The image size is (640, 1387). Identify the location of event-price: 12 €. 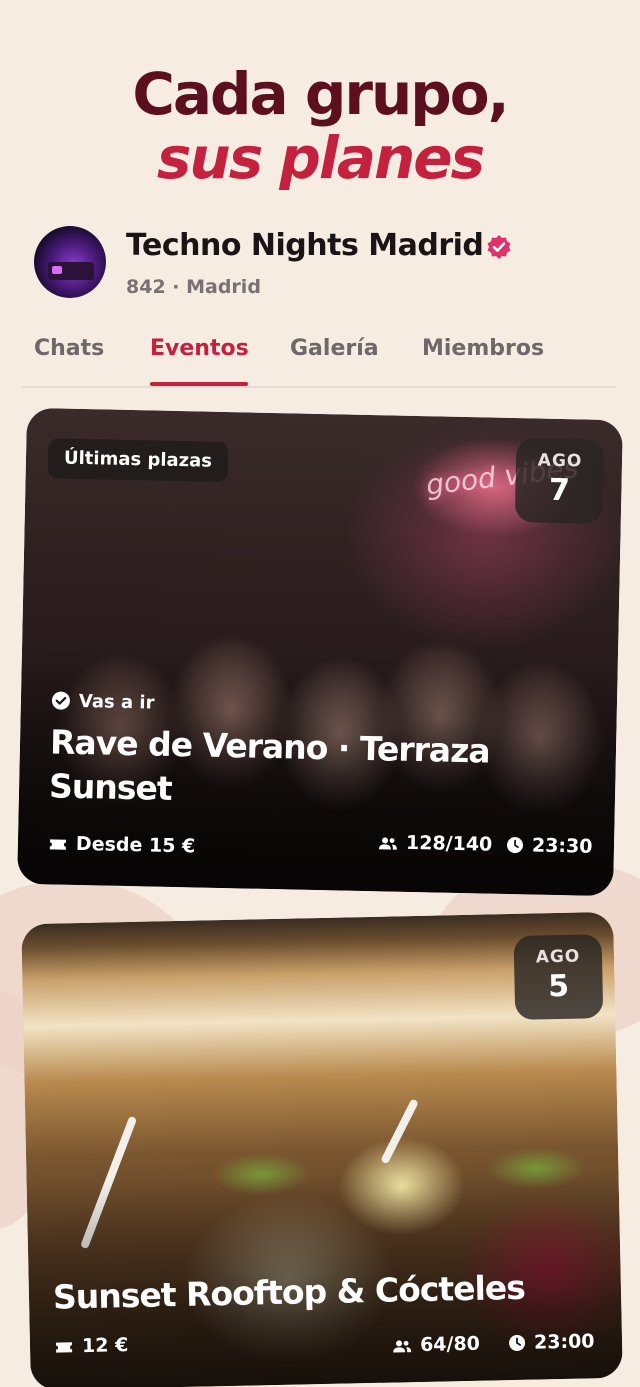
(91, 1346).